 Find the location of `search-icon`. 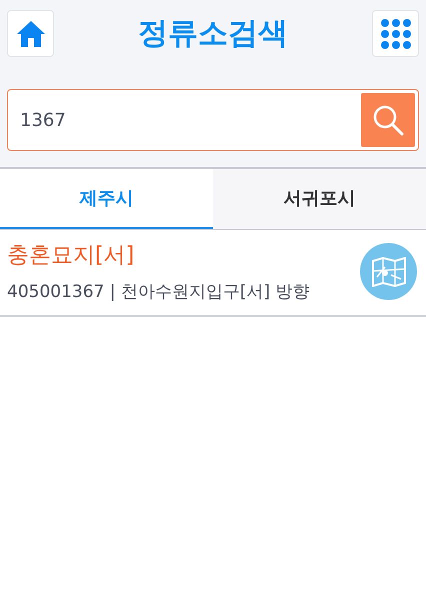

search-icon is located at coordinates (388, 120).